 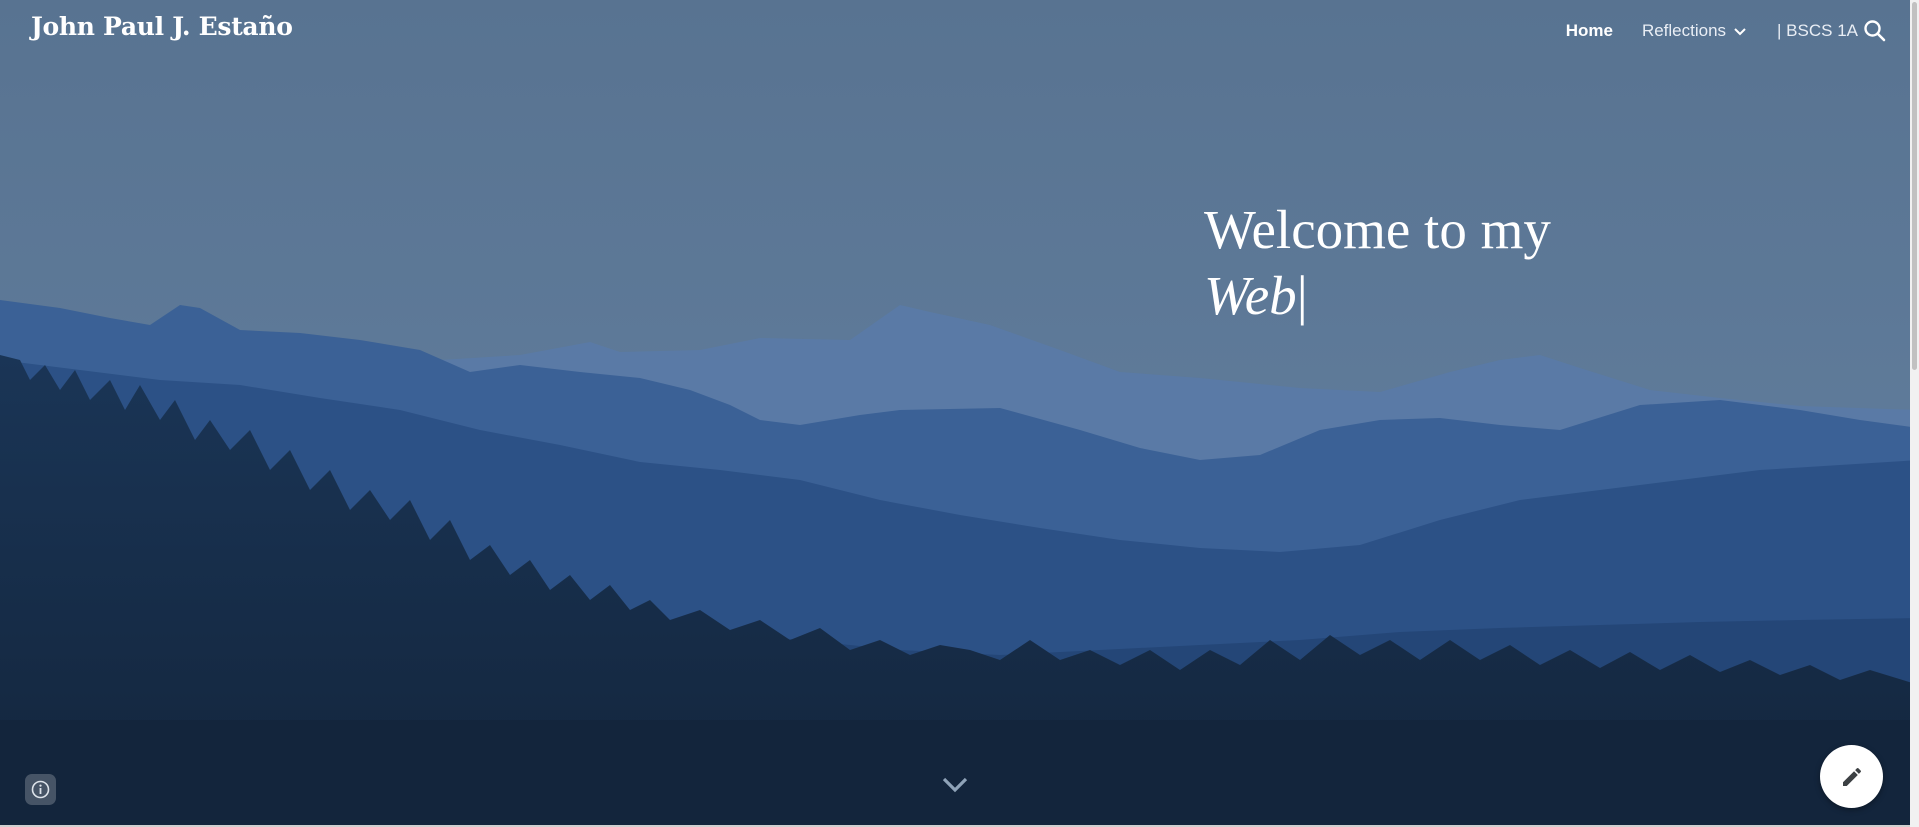 I want to click on info-button, so click(x=40, y=789).